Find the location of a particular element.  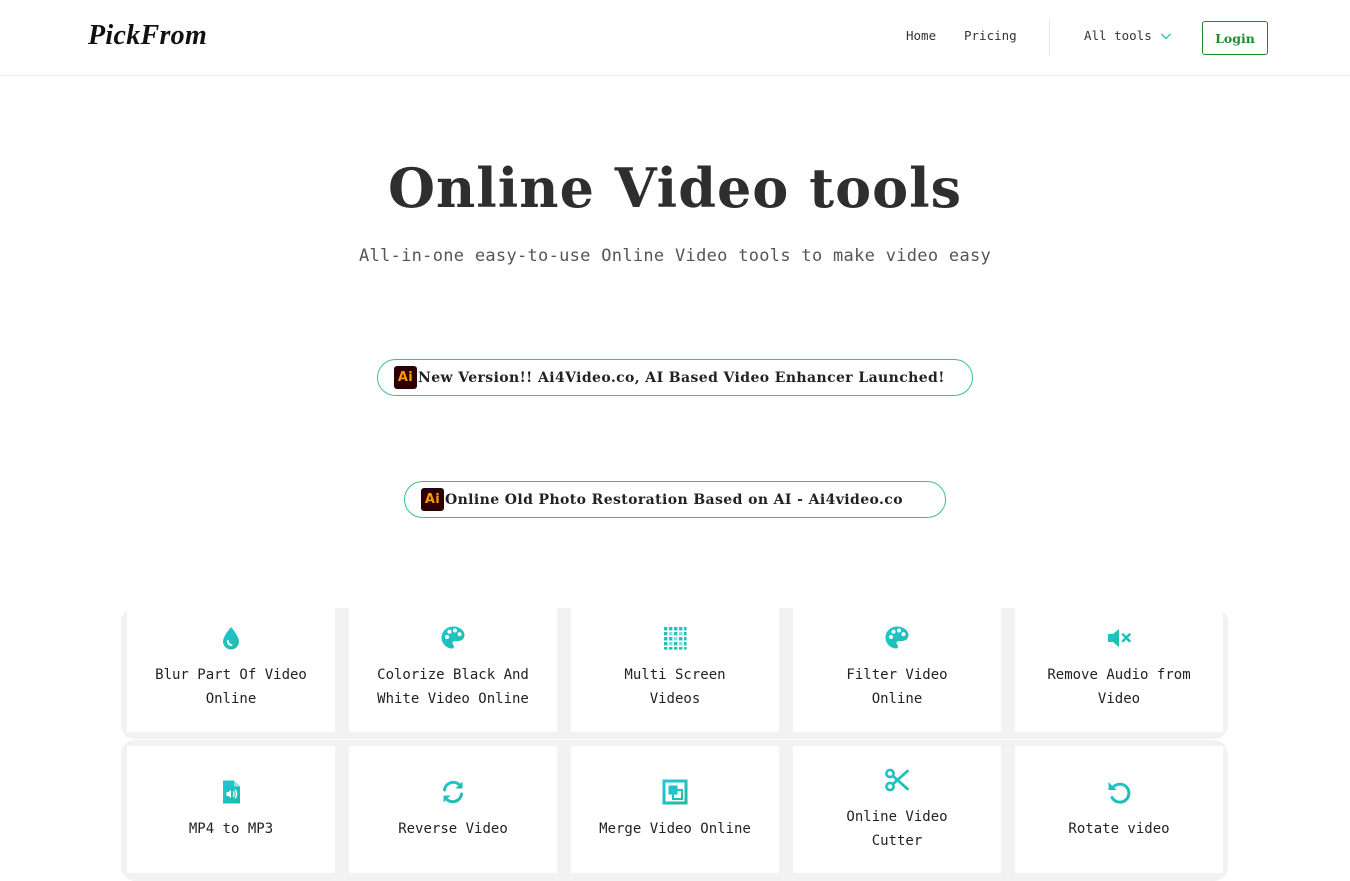

merge-icon is located at coordinates (675, 791).